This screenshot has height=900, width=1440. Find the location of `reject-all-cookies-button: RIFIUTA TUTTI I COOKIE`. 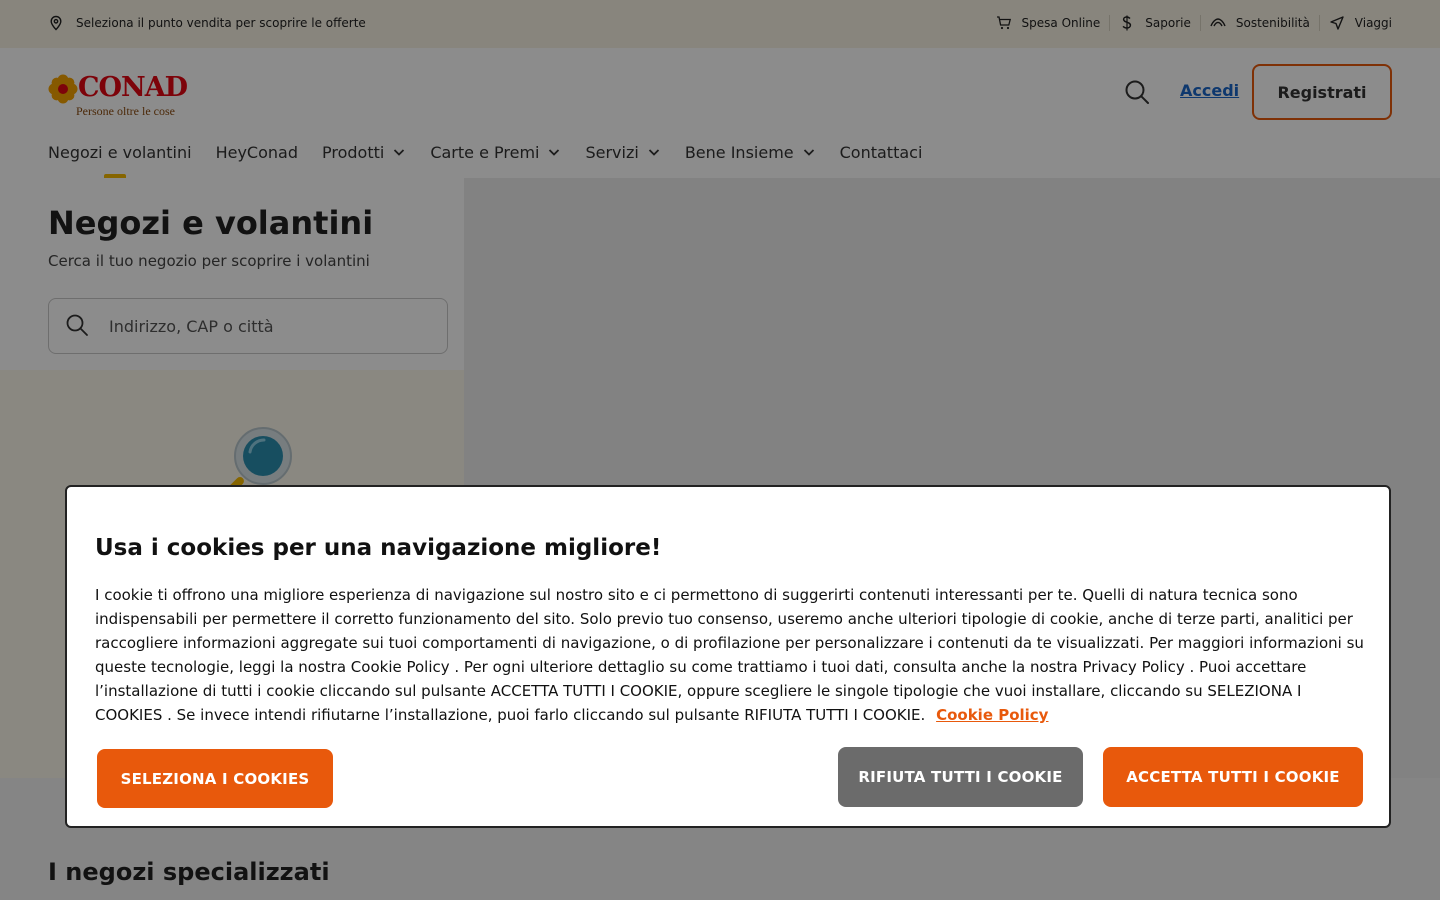

reject-all-cookies-button: RIFIUTA TUTTI I COOKIE is located at coordinates (960, 777).